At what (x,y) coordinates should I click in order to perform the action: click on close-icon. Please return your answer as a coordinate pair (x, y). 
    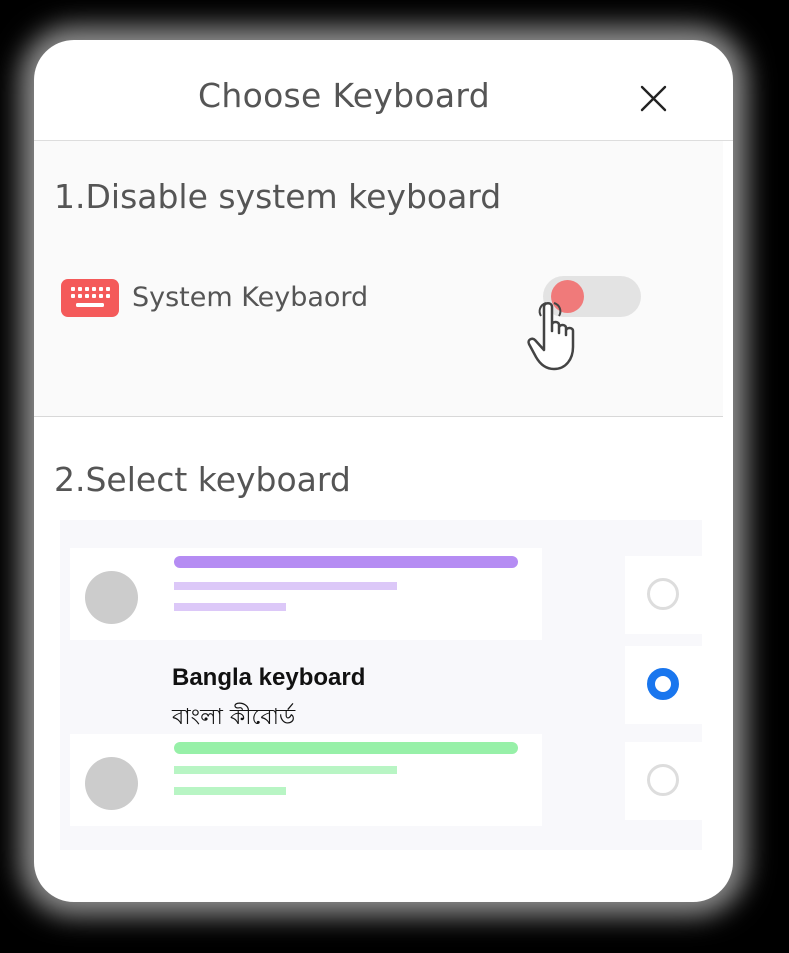
    Looking at the image, I should click on (653, 98).